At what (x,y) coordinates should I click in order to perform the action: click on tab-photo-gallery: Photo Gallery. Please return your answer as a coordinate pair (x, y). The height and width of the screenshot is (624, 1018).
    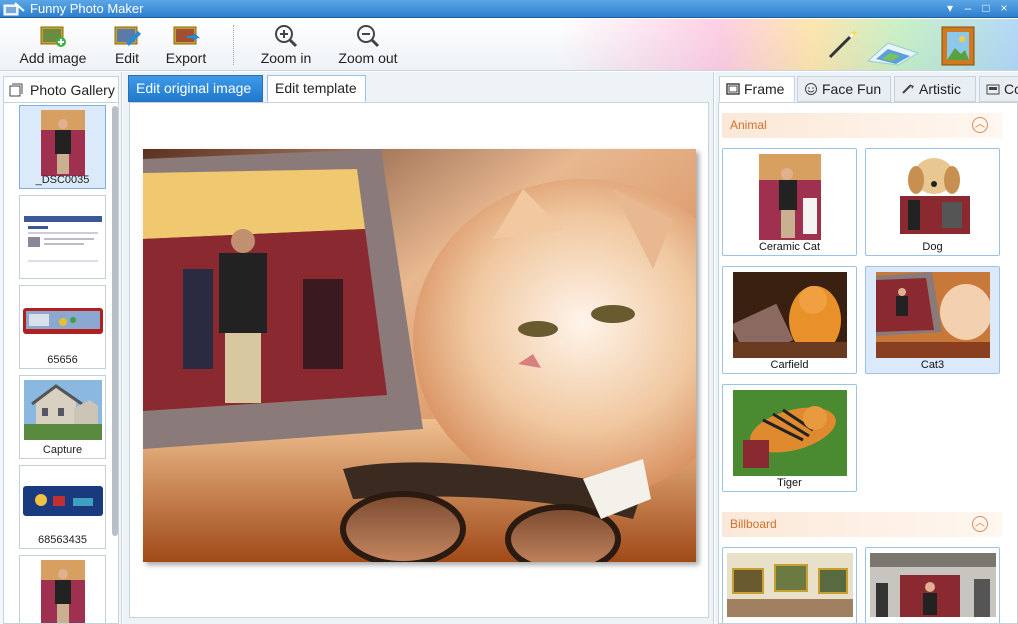
    Looking at the image, I should click on (61, 89).